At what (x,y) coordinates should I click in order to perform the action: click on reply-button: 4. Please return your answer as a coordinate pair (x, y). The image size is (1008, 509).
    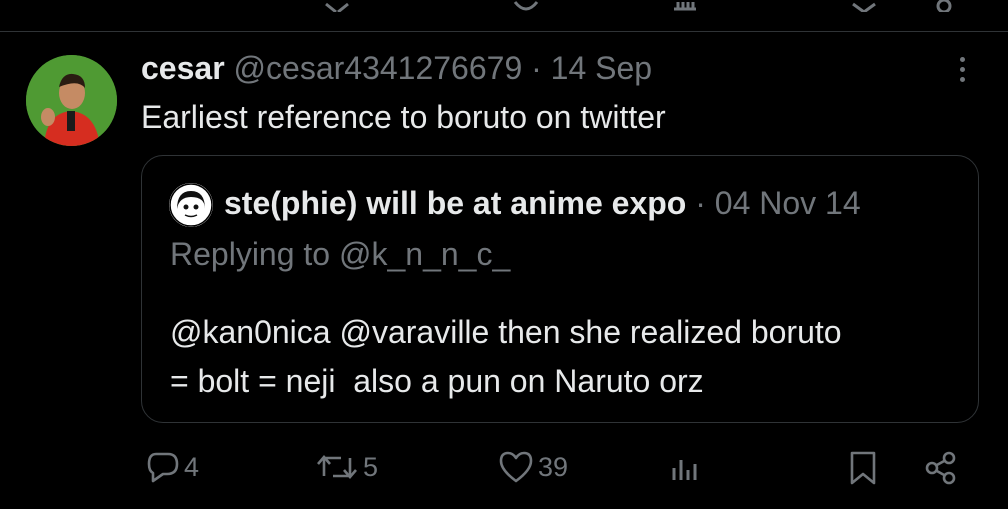
    Looking at the image, I should click on (172, 467).